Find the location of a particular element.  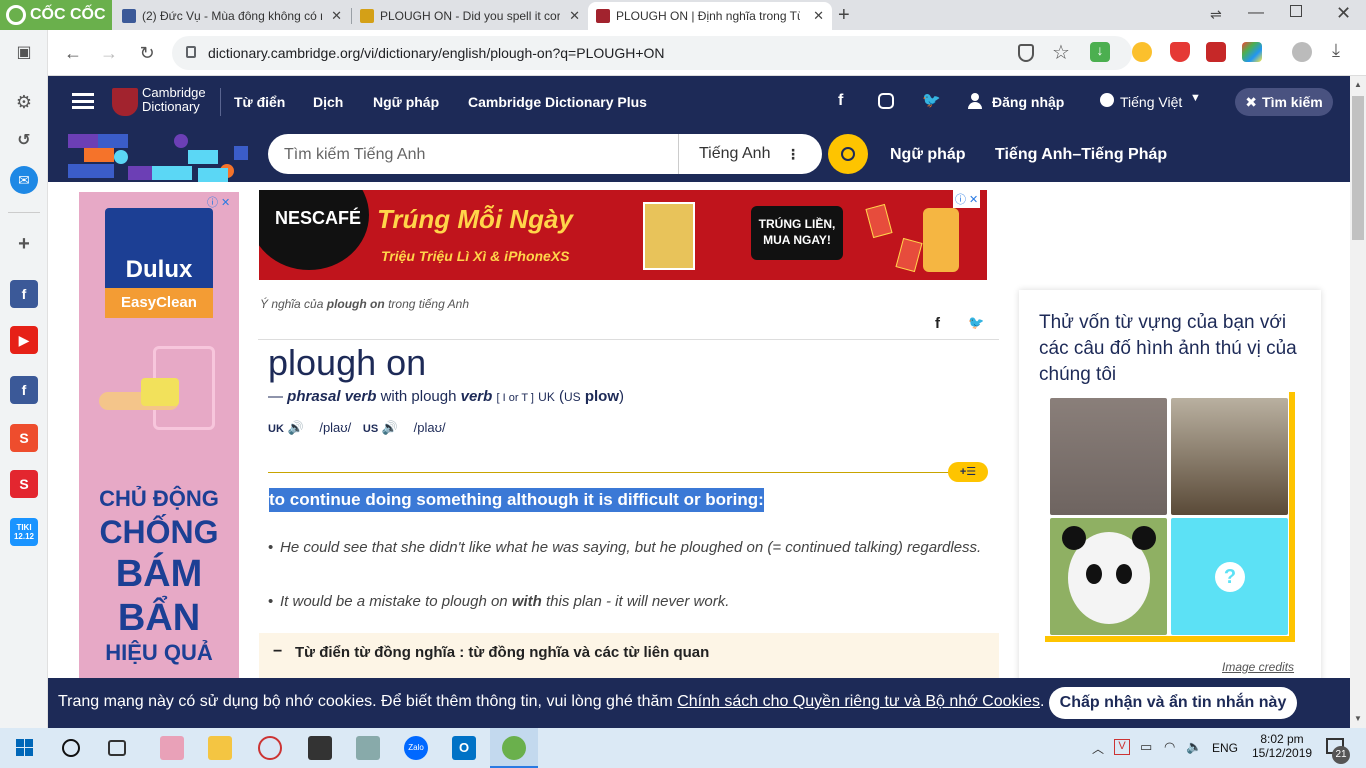

color-ext-icon is located at coordinates (1252, 52).